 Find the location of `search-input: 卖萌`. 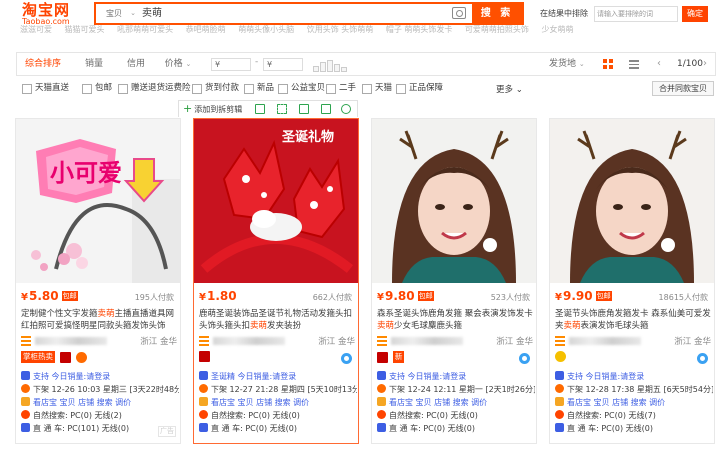

search-input: 卖萌 is located at coordinates (292, 13).